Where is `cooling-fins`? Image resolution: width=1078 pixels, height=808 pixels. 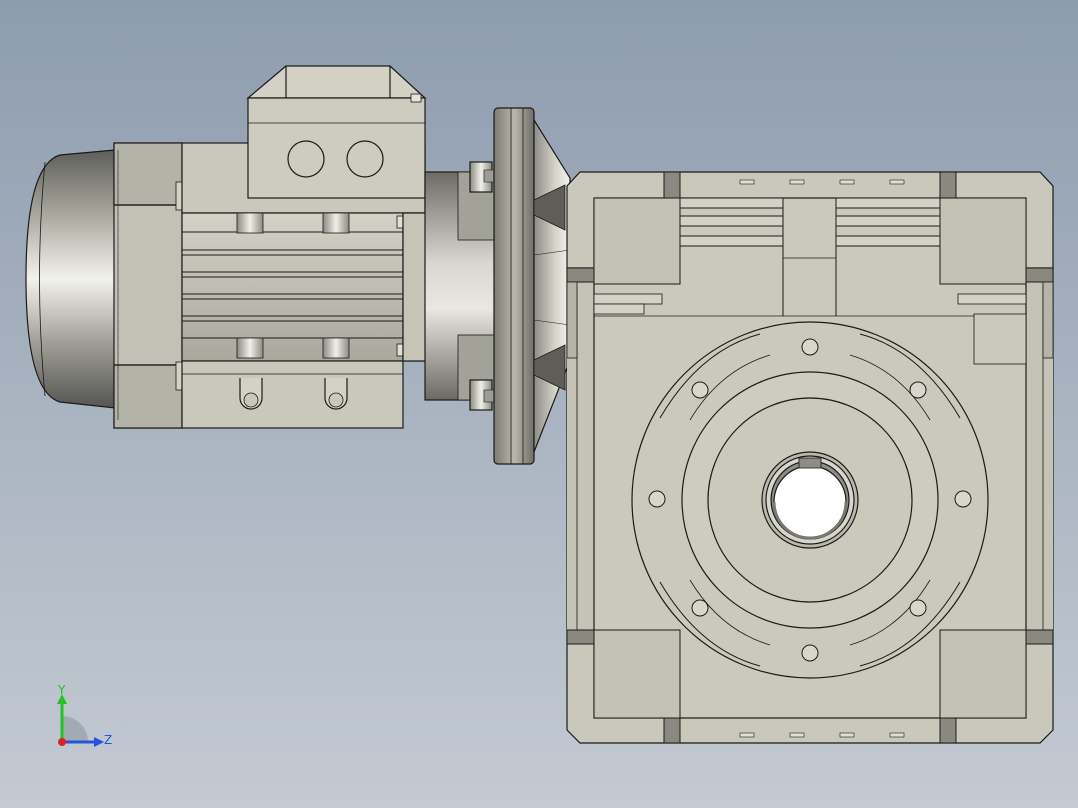 cooling-fins is located at coordinates (303, 287).